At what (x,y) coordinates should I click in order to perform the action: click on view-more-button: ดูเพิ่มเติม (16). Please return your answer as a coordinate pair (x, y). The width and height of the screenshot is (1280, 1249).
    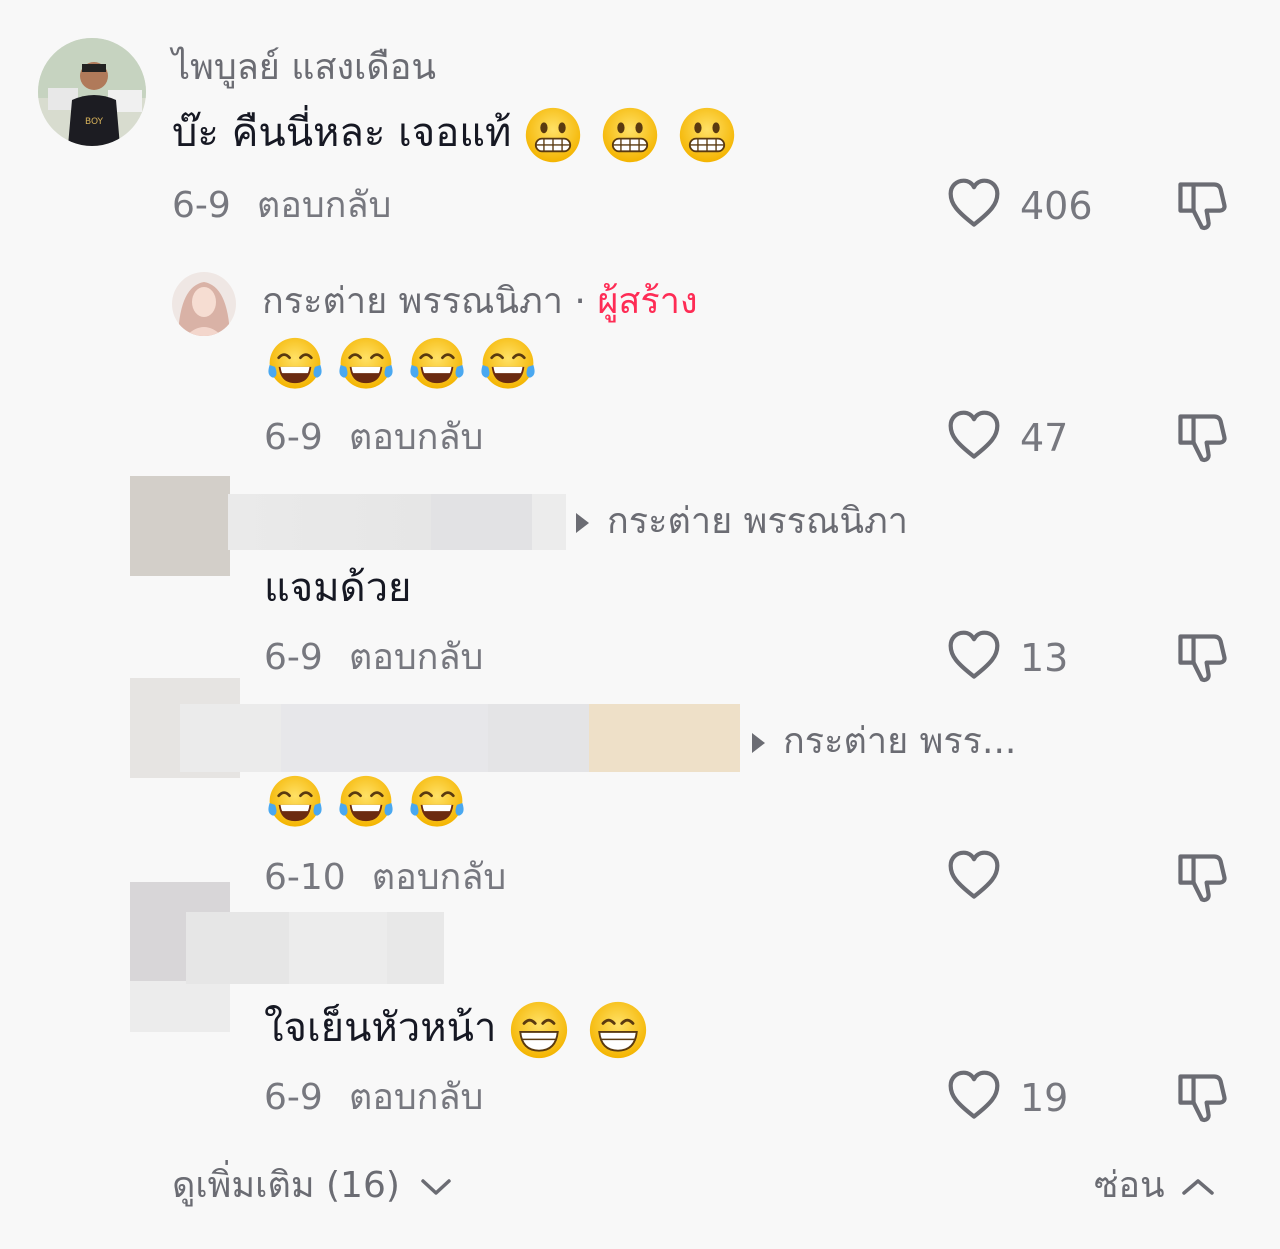
    Looking at the image, I should click on (312, 1186).